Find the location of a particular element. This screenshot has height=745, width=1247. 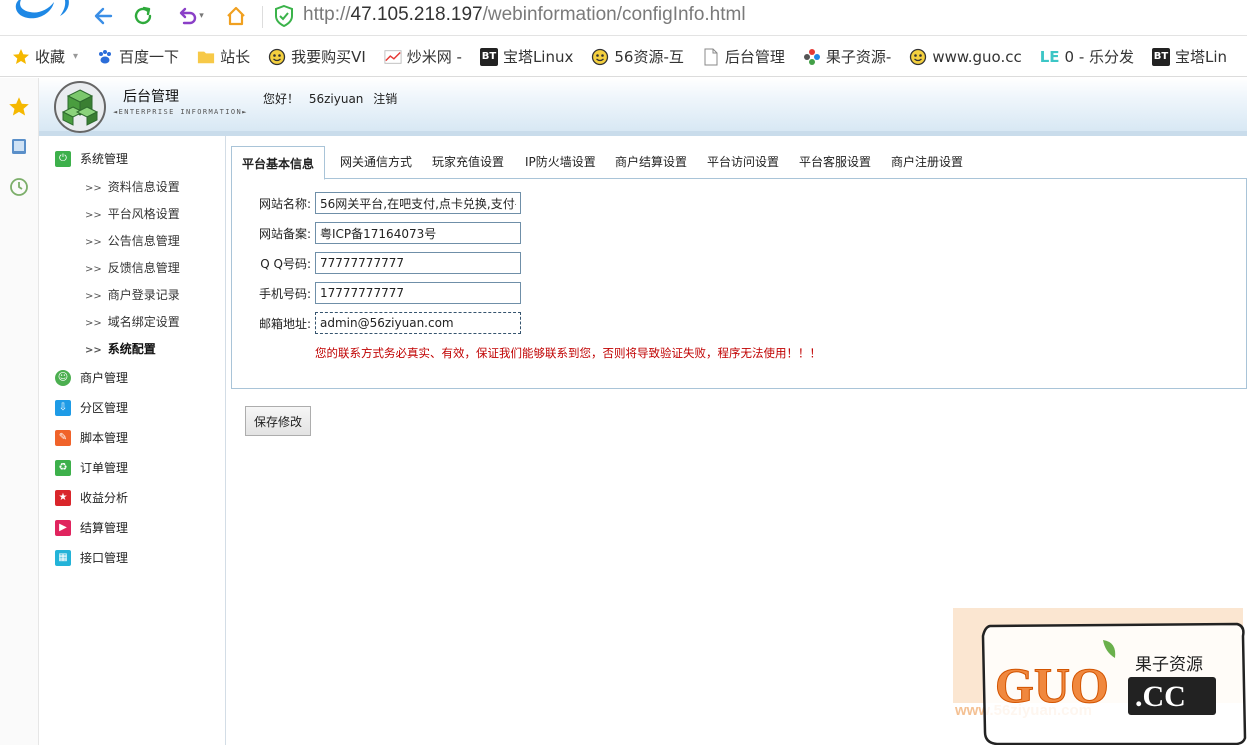

save-button: 保存修改 is located at coordinates (278, 421).